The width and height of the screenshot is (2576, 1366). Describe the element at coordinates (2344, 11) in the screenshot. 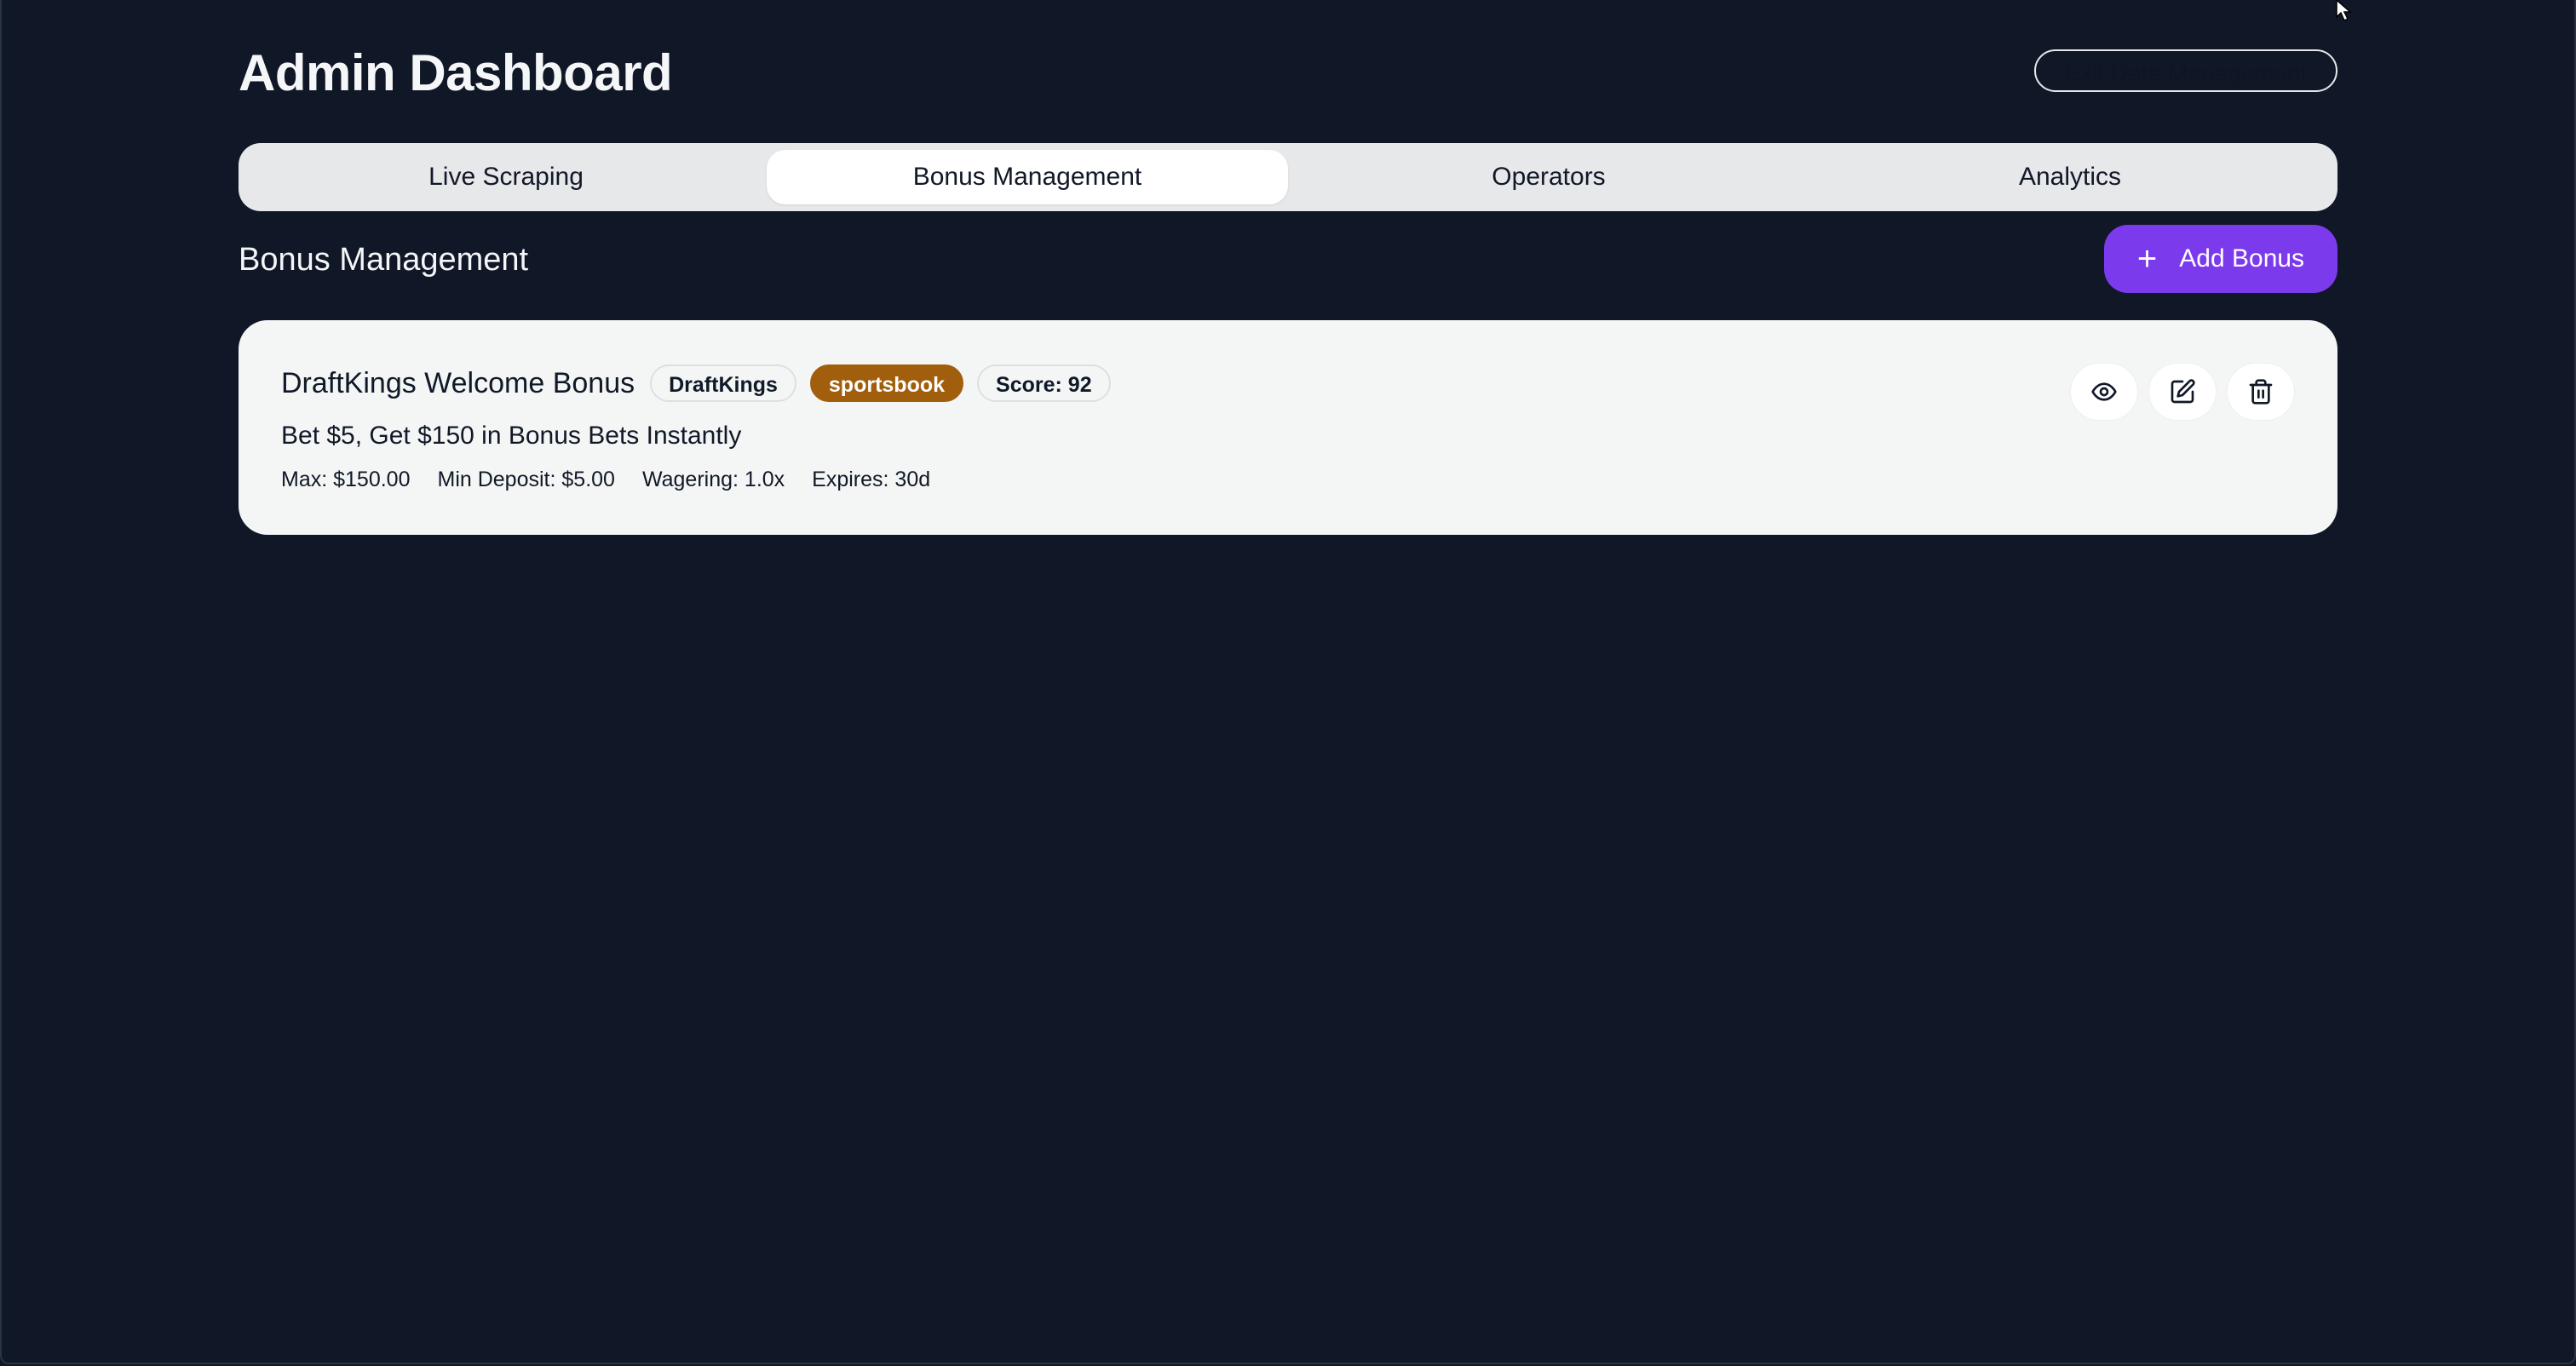

I see `mouse-cursor-icon` at that location.